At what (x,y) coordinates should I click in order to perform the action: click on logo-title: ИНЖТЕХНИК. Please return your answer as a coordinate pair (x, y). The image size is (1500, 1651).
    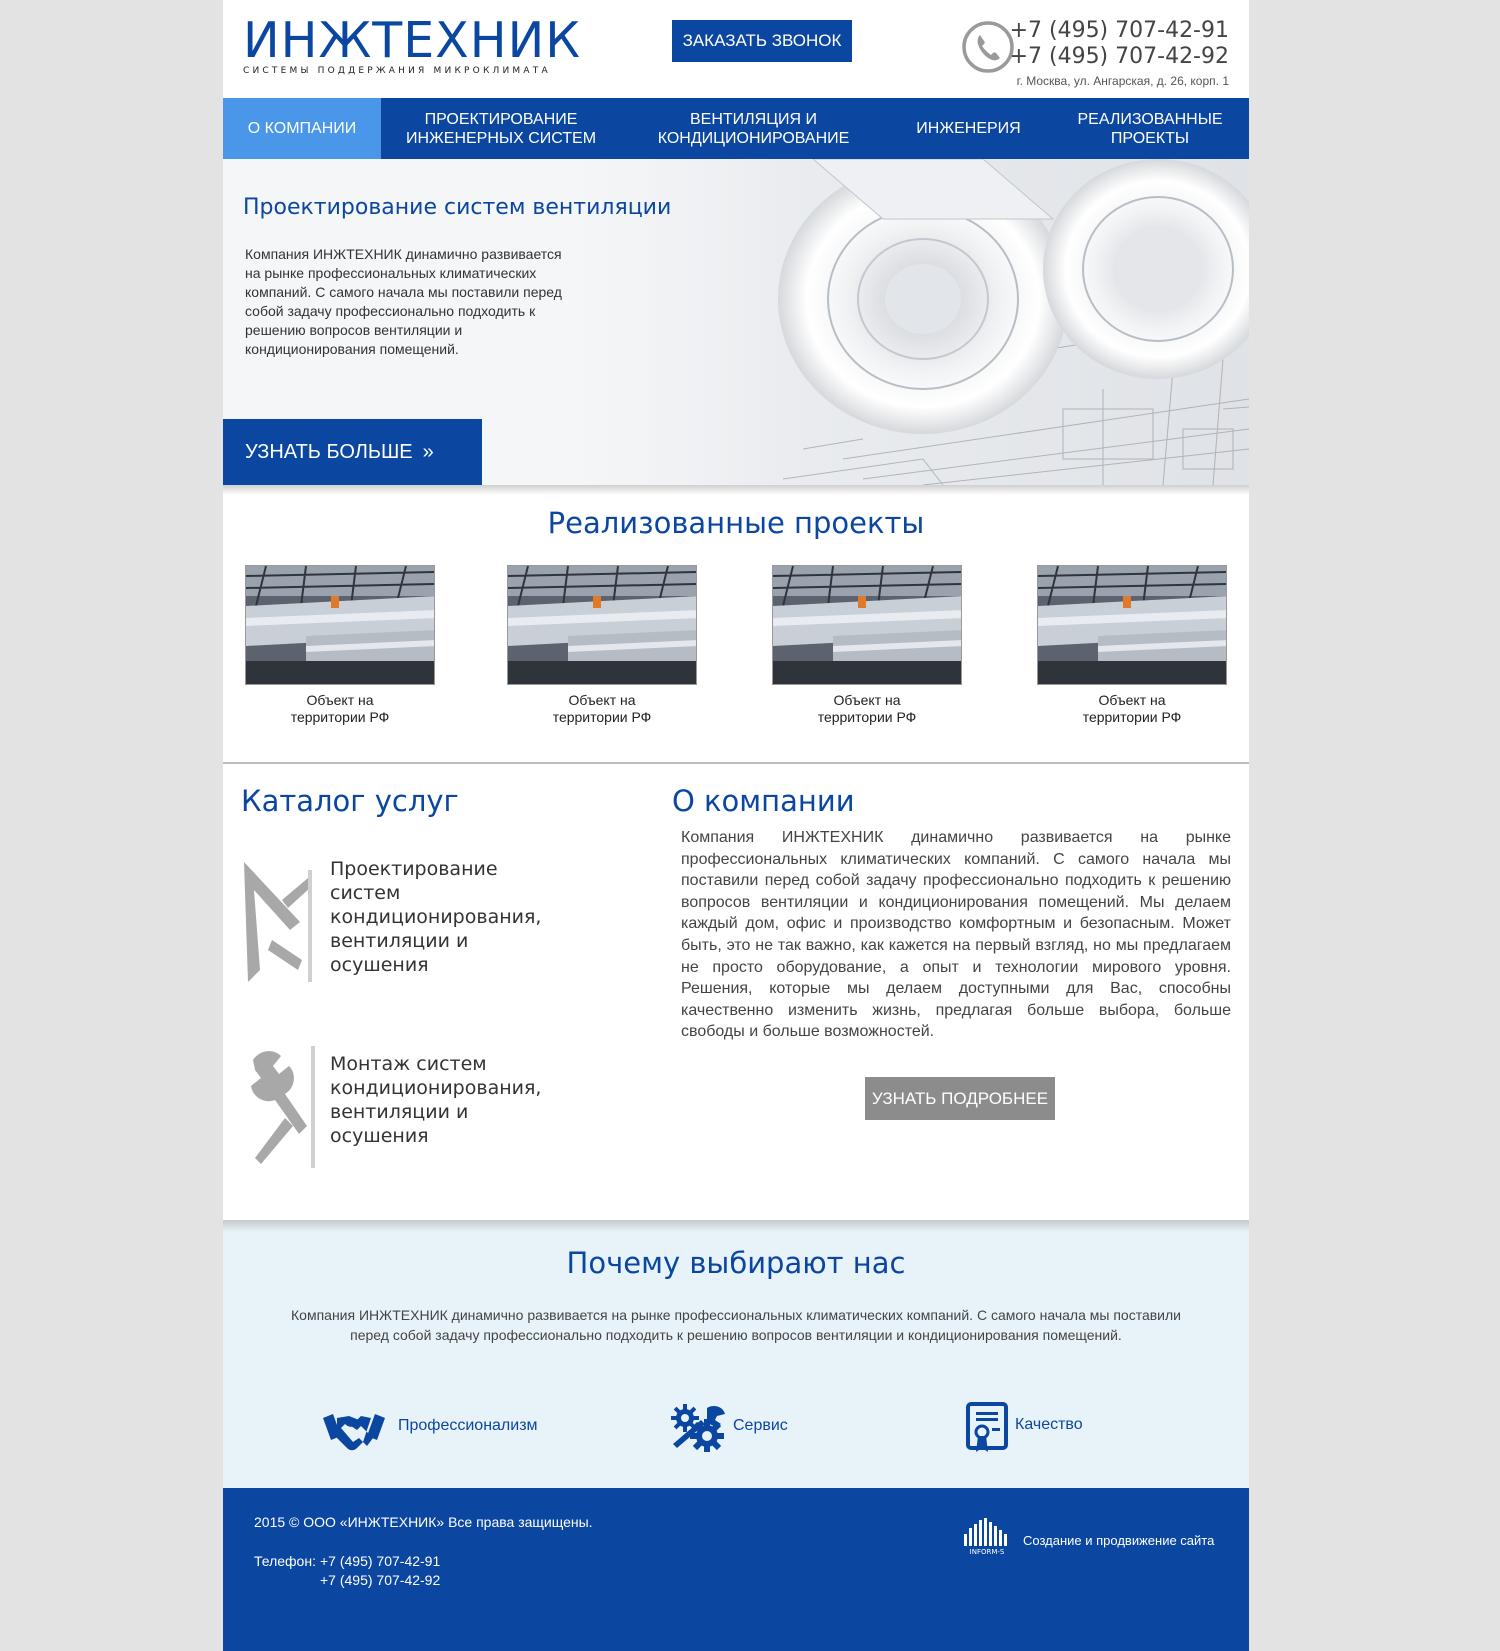
    Looking at the image, I should click on (412, 40).